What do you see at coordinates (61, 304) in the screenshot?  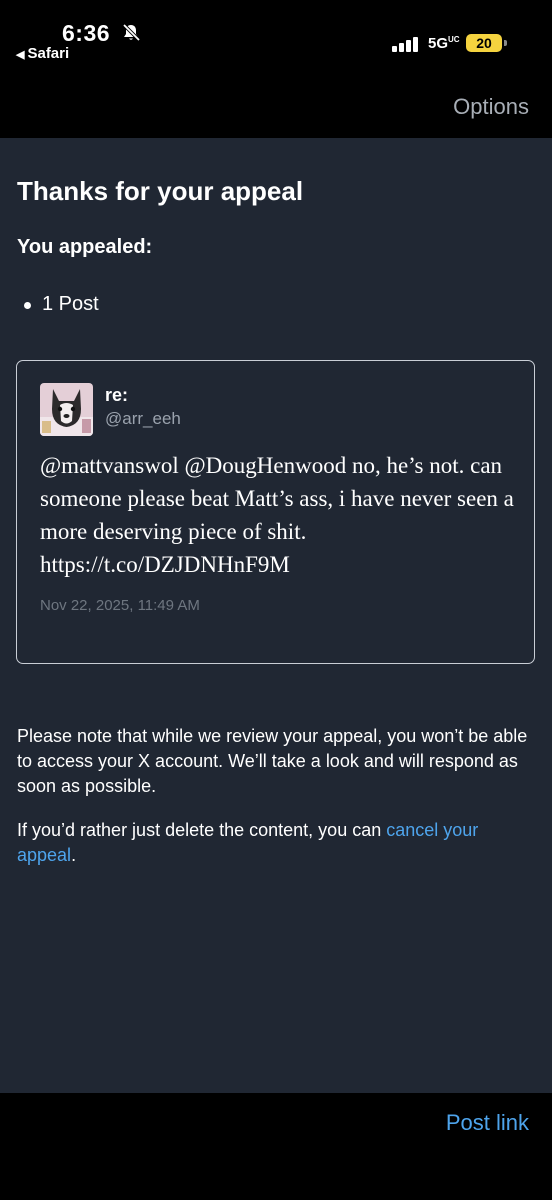 I see `appealed-item: 1 Post` at bounding box center [61, 304].